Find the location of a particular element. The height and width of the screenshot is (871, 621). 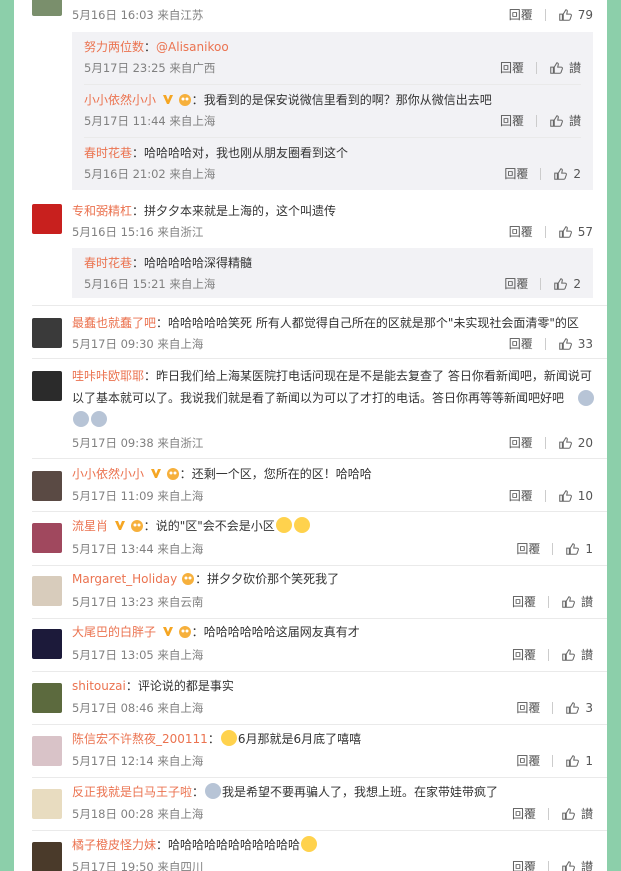

comment-username: 哇咔咔欧耶耶 is located at coordinates (108, 376).